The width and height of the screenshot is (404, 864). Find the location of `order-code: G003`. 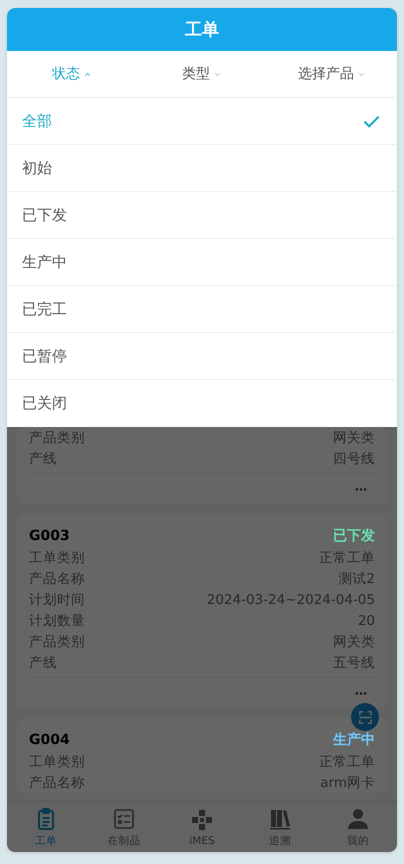

order-code: G003 is located at coordinates (49, 536).